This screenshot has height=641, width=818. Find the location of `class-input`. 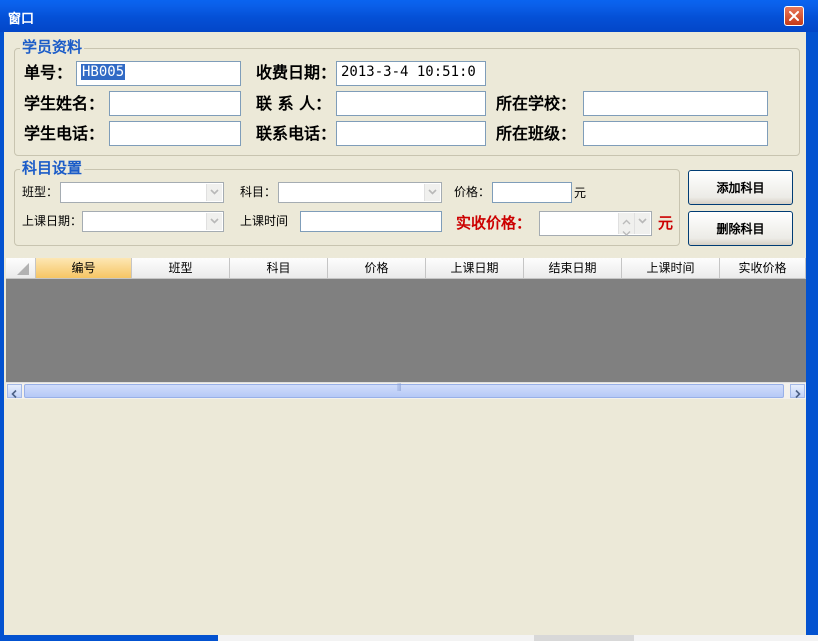

class-input is located at coordinates (675, 133).